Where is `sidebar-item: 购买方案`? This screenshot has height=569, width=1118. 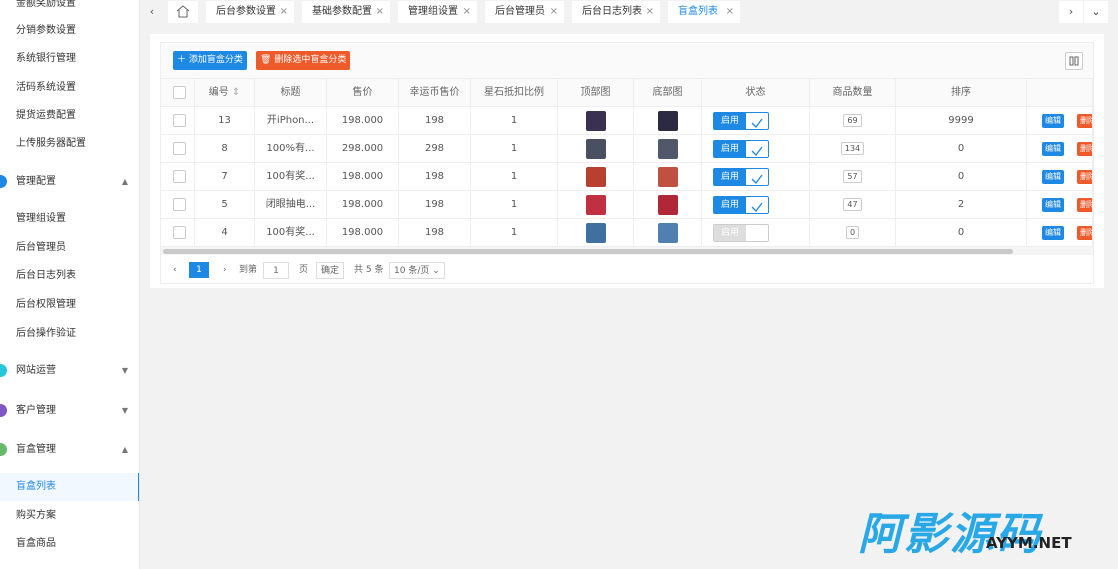
sidebar-item: 购买方案 is located at coordinates (69, 516).